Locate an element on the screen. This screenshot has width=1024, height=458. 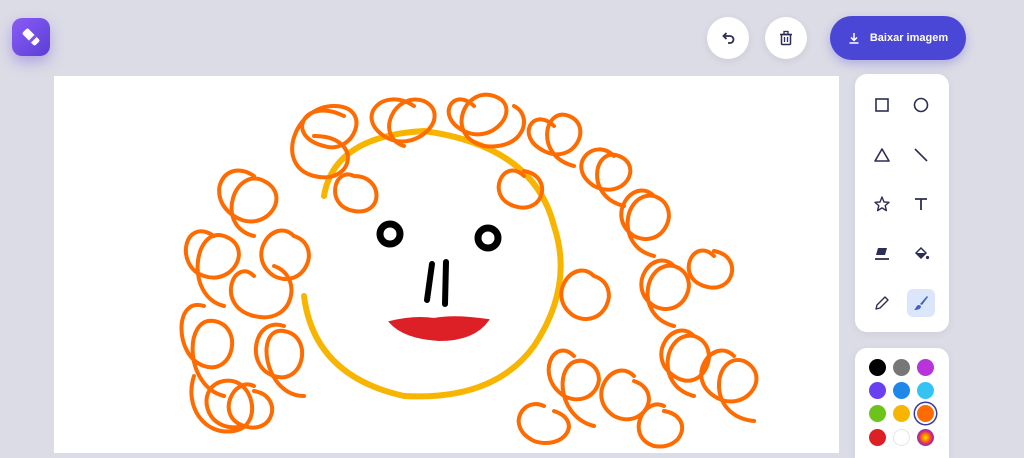
line-icon is located at coordinates (921, 154).